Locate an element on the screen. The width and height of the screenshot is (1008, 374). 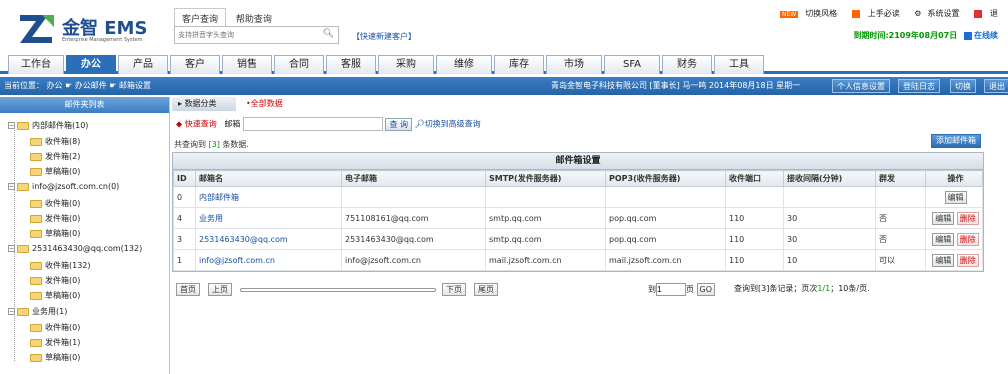
nav-tab-product: 产品 is located at coordinates (143, 64).